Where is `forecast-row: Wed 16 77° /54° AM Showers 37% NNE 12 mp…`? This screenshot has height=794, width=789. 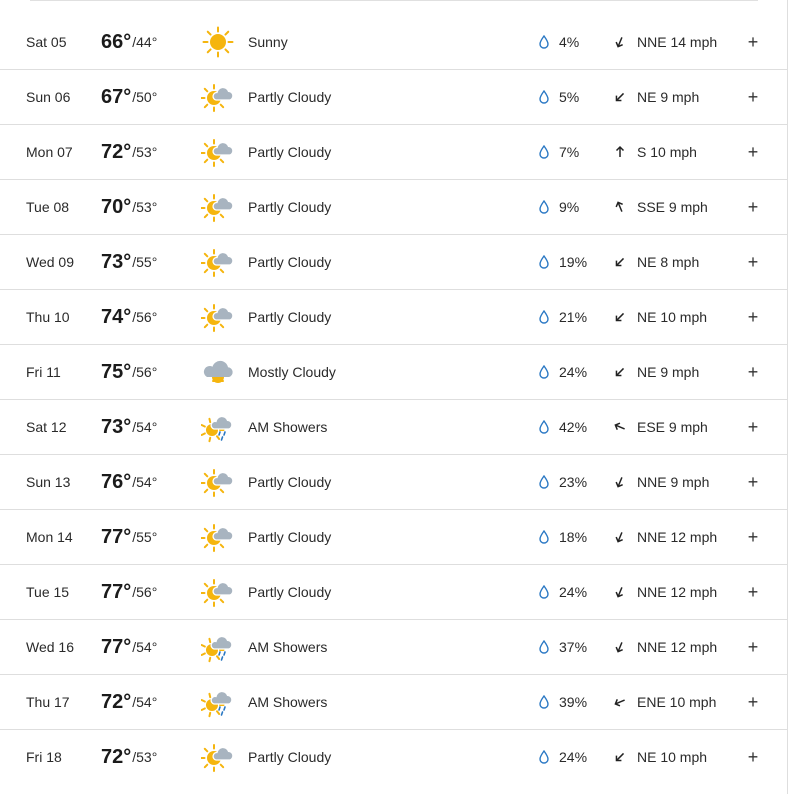
forecast-row: Wed 16 77° /54° AM Showers 37% NNE 12 mp… is located at coordinates (393, 647).